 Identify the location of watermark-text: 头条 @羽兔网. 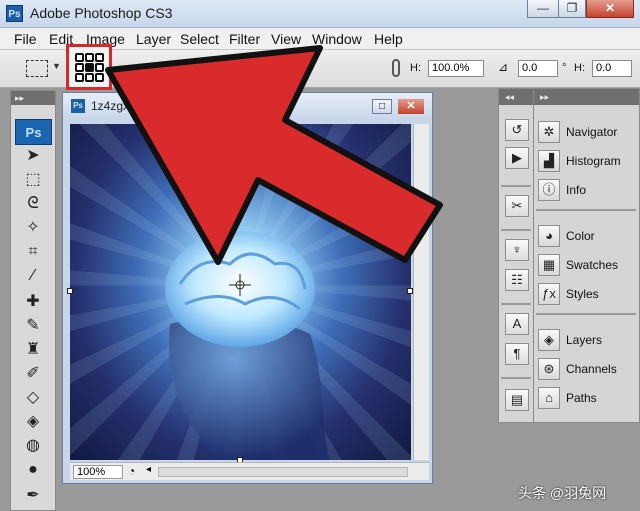
(562, 493).